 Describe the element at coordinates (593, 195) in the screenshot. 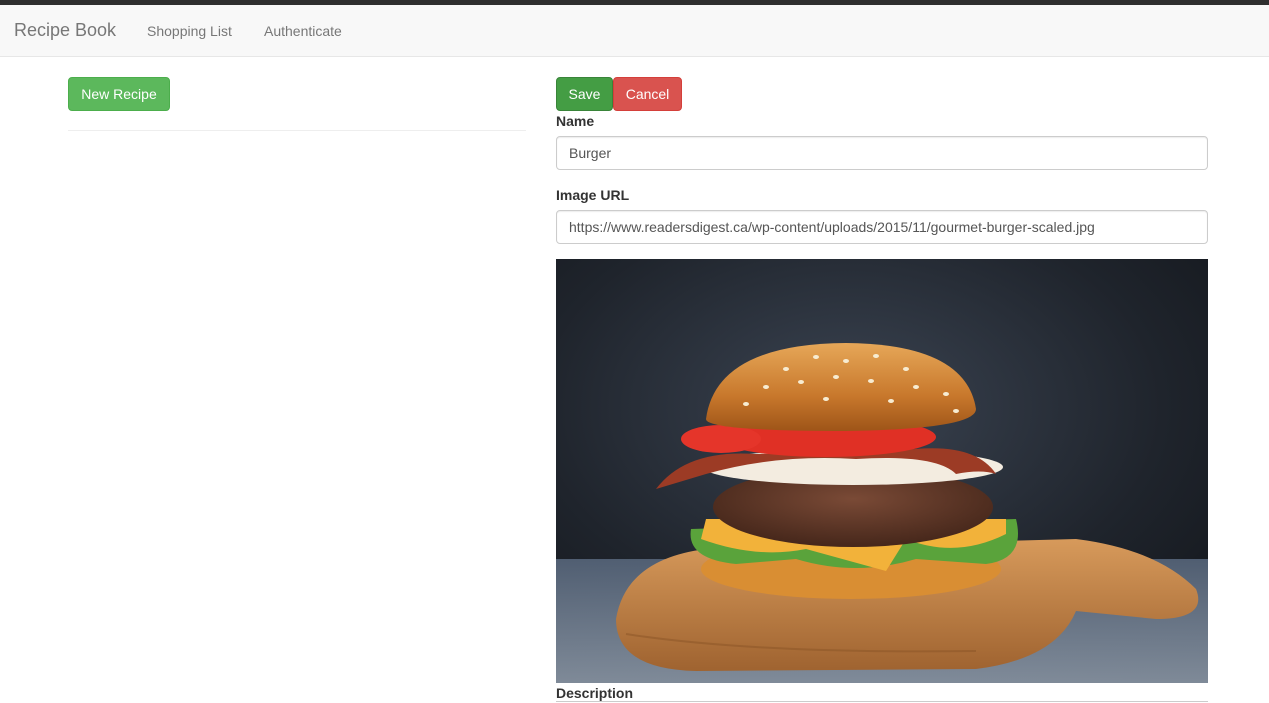

I see `image-url-label: Image URL` at that location.